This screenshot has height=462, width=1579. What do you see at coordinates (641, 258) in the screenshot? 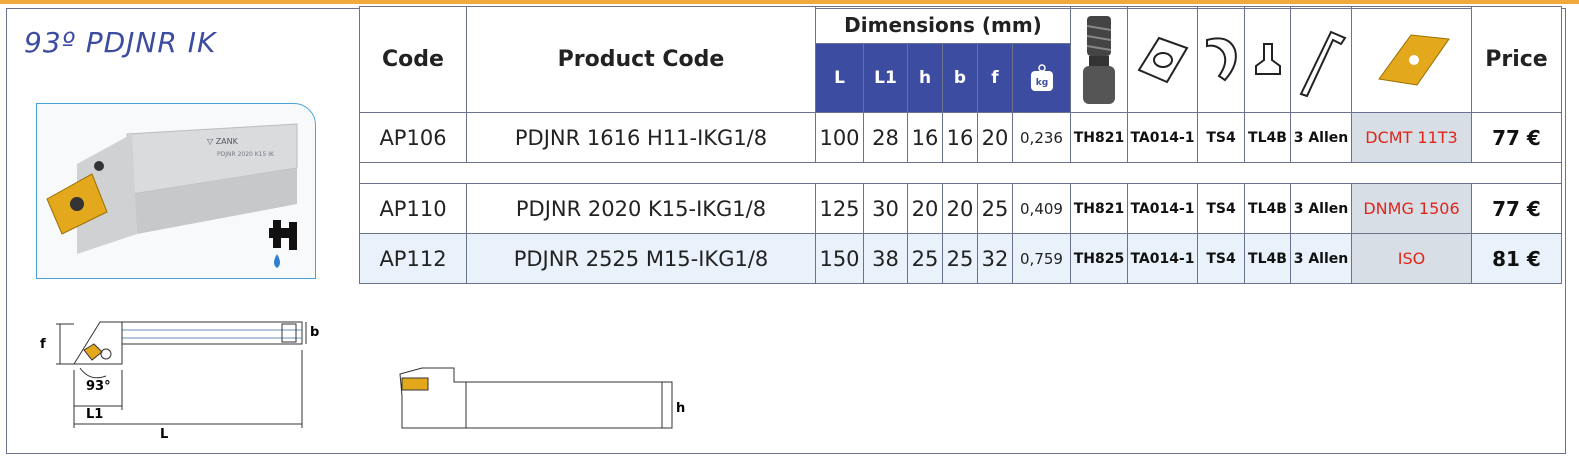
I see `row-product-code: PDJNR 2525 M15-IKG1/8` at bounding box center [641, 258].